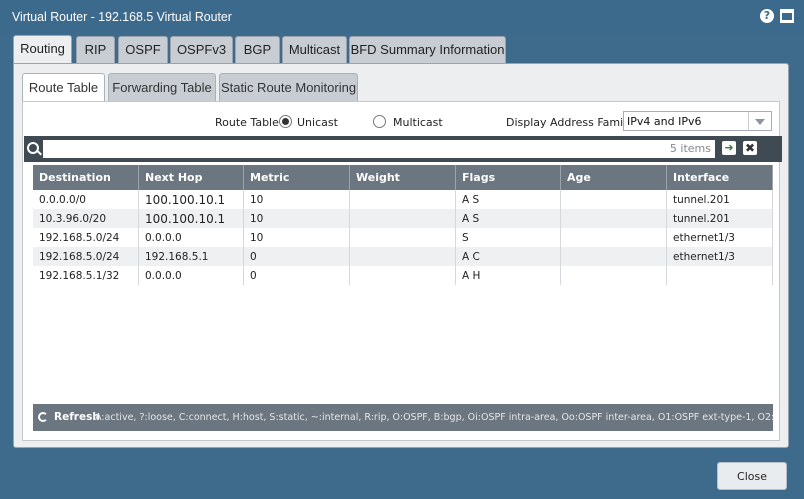 This screenshot has width=804, height=499. I want to click on column-header-interface: Interface, so click(719, 177).